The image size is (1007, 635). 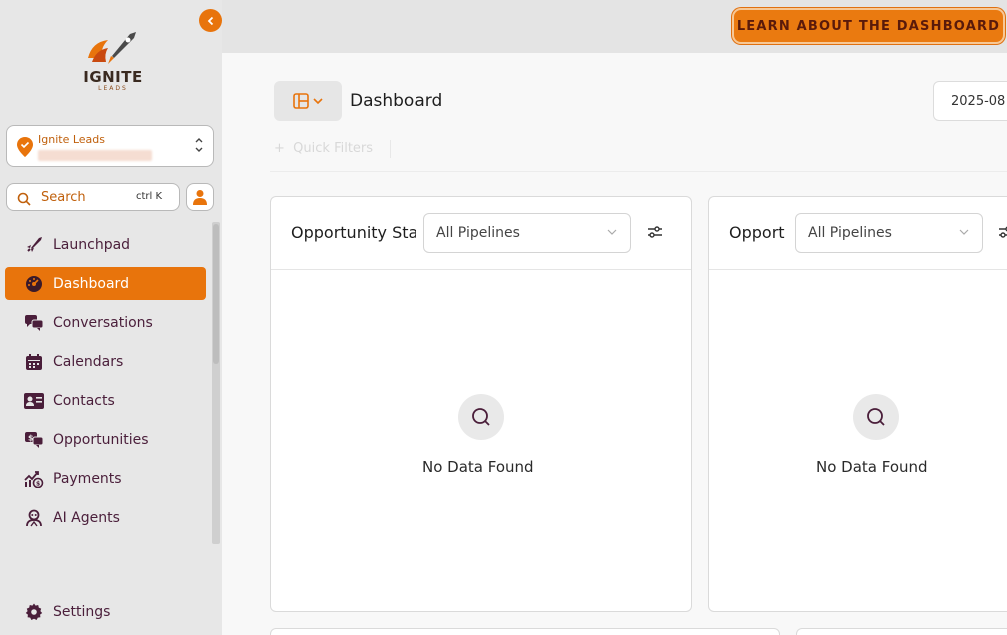 I want to click on gear-icon, so click(x=34, y=612).